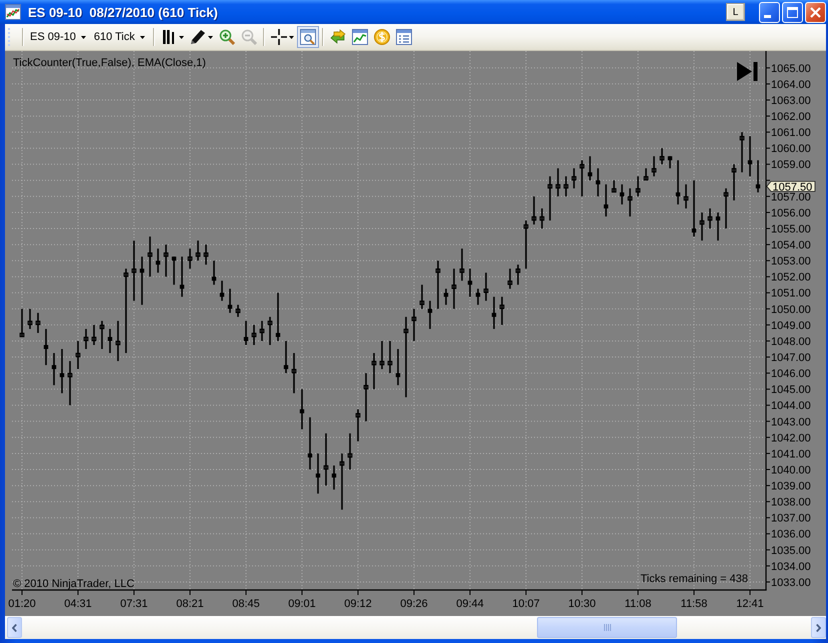  Describe the element at coordinates (791, 294) in the screenshot. I see `price-label: 1051.00` at that location.